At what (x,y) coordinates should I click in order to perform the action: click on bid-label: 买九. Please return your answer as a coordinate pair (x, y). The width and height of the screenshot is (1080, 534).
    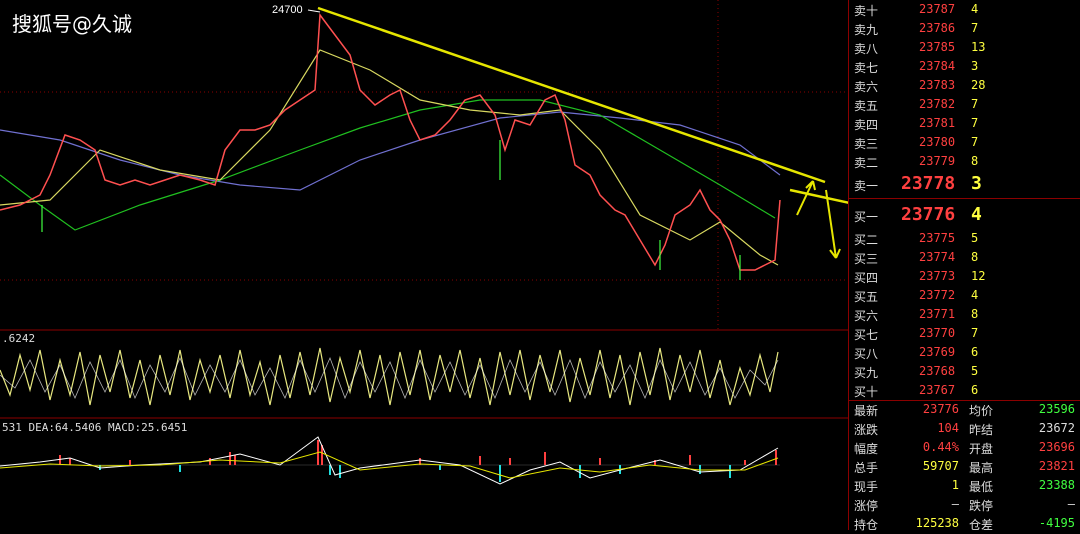
    Looking at the image, I should click on (866, 373).